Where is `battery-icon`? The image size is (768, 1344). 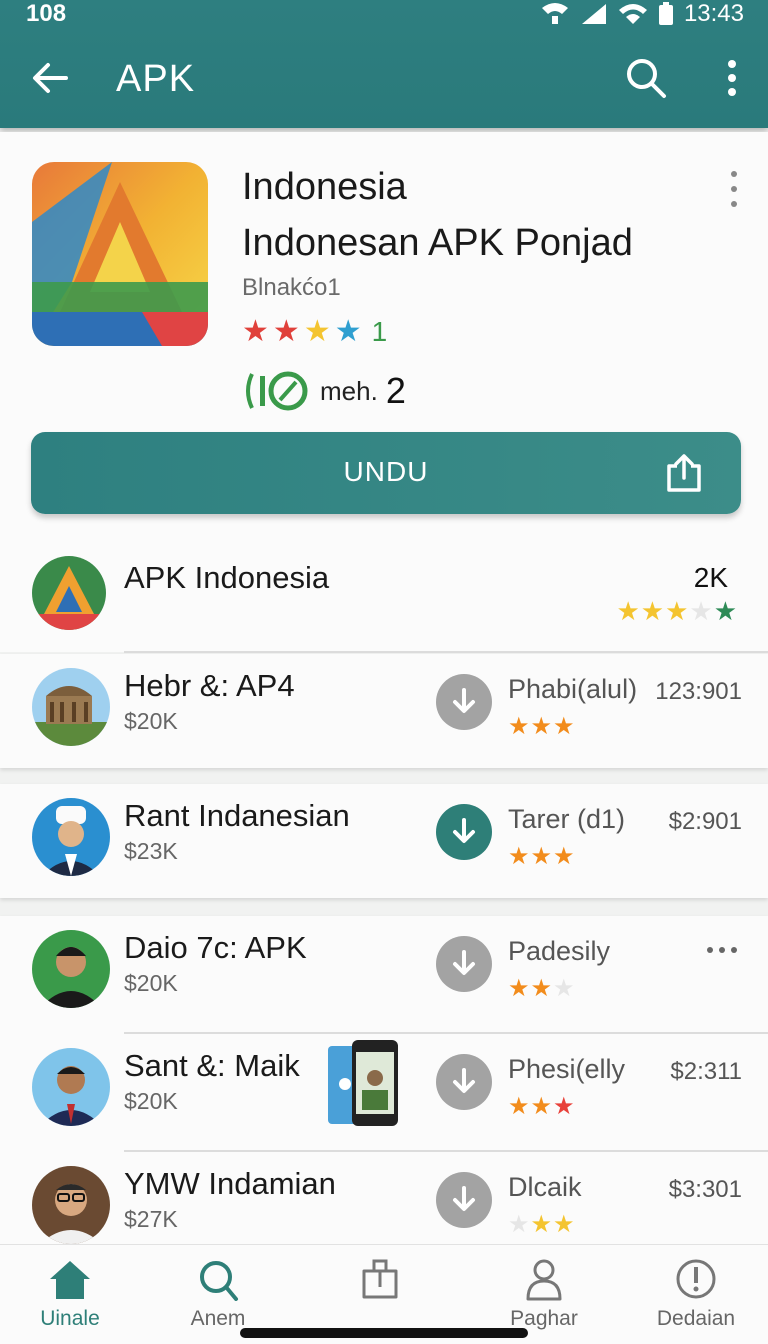
battery-icon is located at coordinates (665, 13).